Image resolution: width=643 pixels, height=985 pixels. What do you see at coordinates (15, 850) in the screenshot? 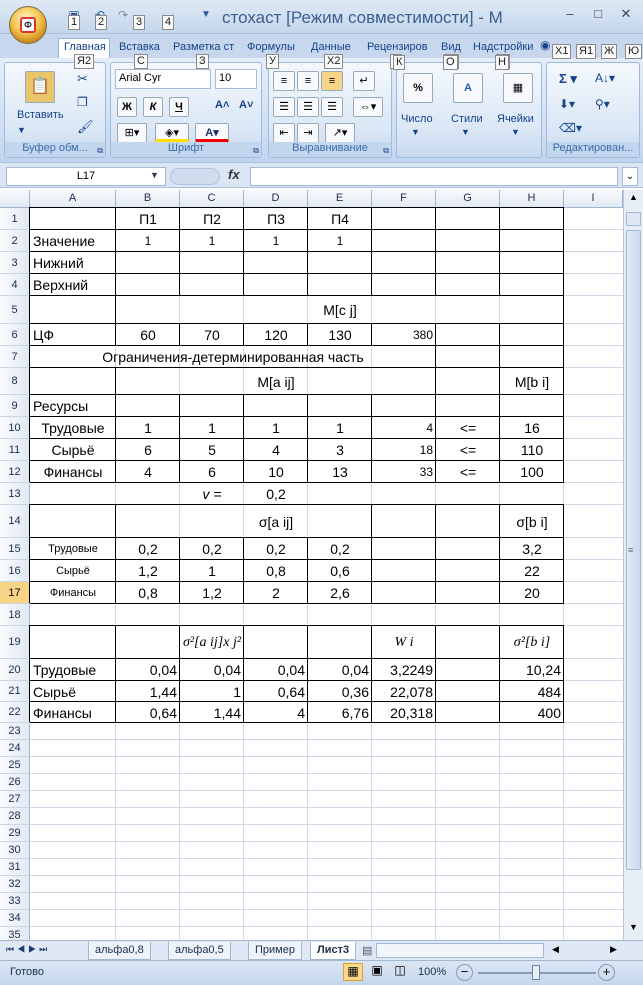
I see `row-header: 30` at bounding box center [15, 850].